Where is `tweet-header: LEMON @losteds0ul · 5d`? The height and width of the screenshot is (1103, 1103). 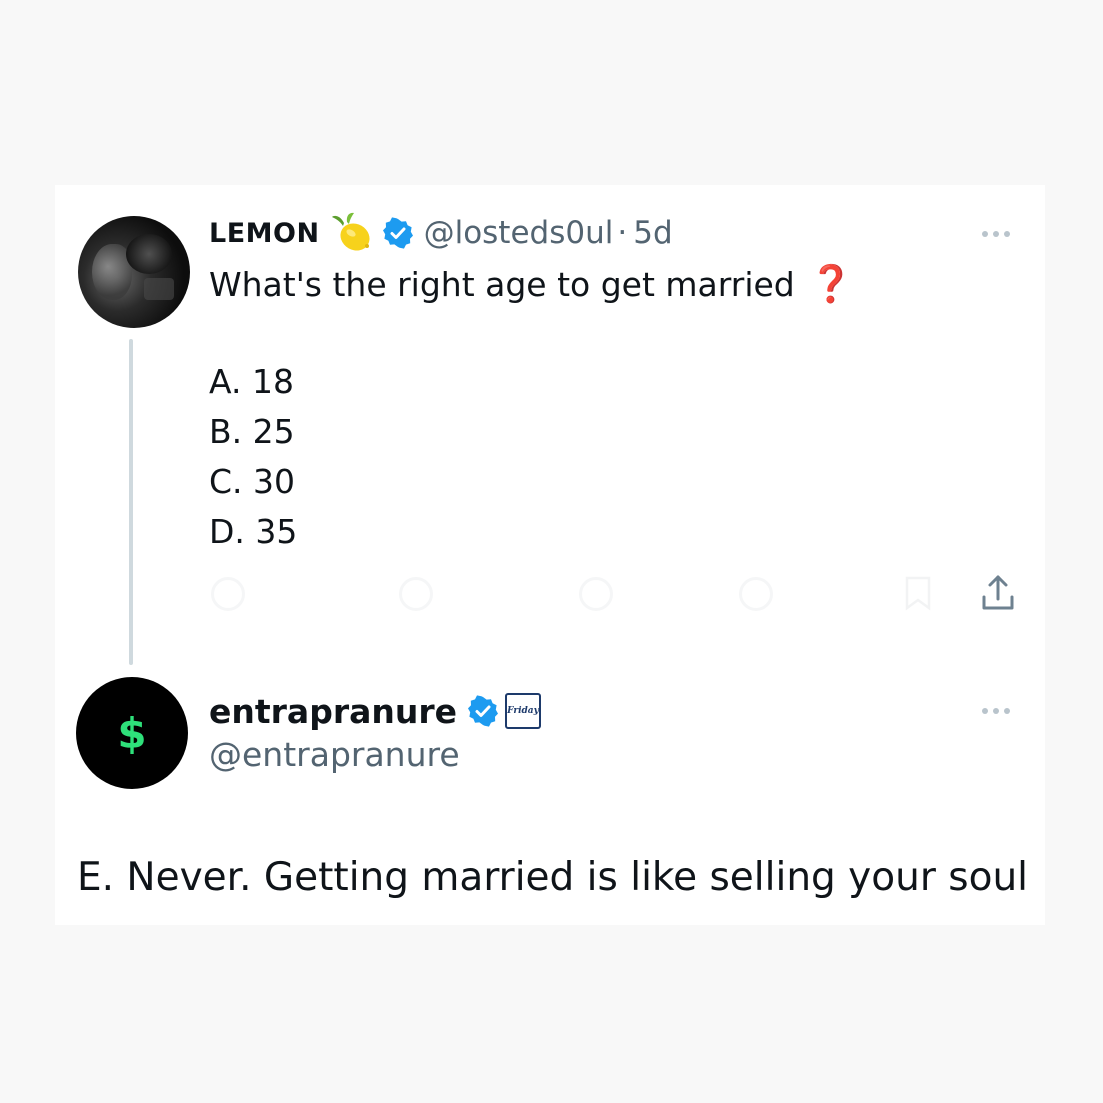
tweet-header: LEMON @losteds0ul · 5d is located at coordinates (441, 232).